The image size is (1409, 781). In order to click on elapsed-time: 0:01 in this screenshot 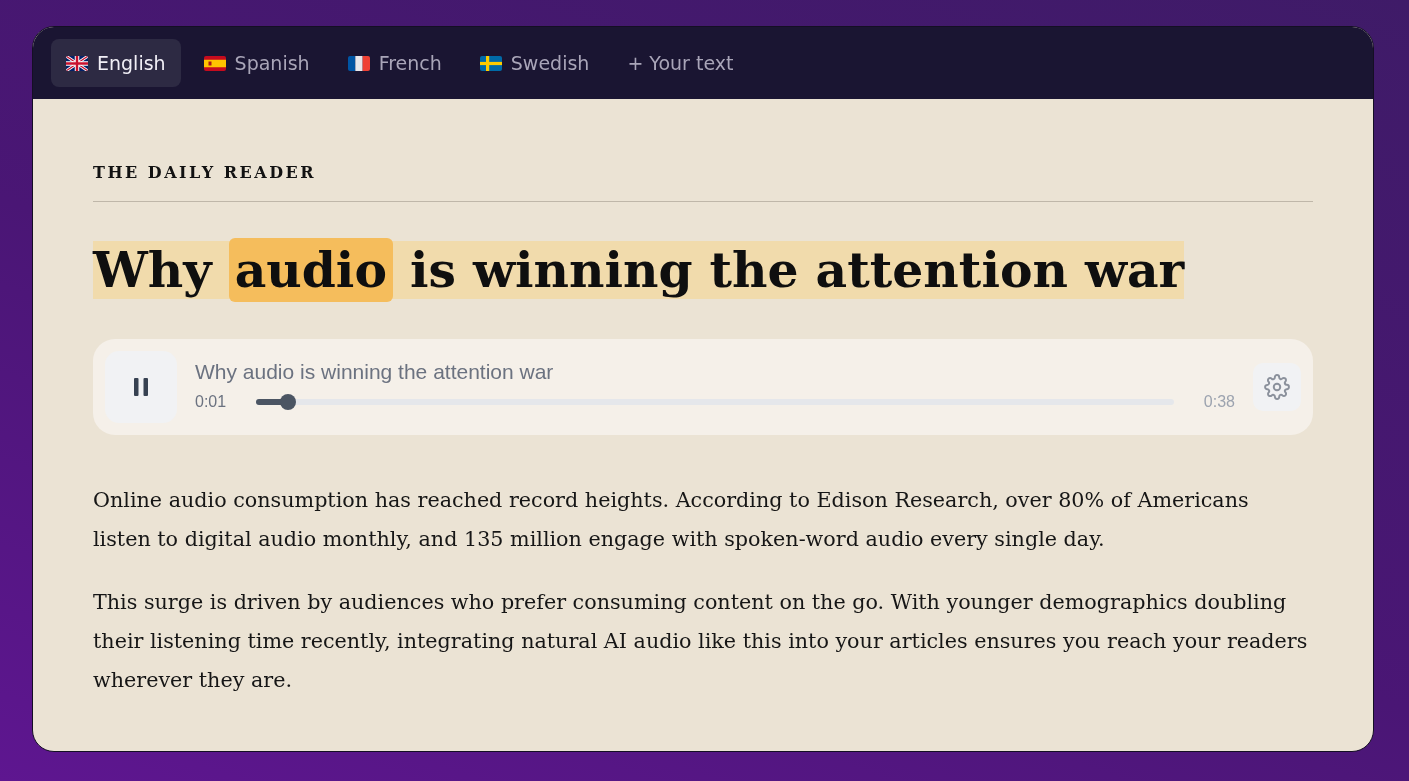, I will do `click(211, 401)`.